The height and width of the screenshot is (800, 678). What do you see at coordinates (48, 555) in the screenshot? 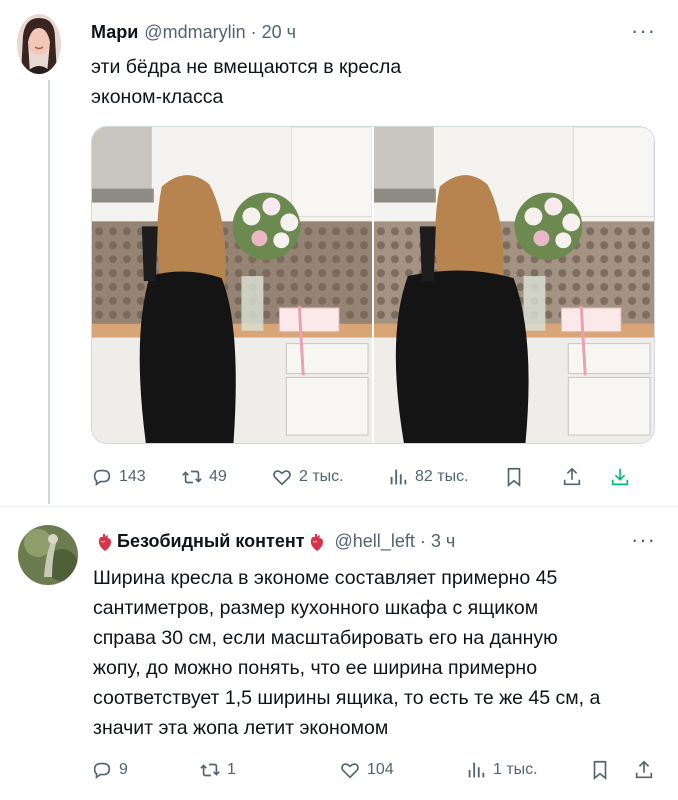
I see `avatar-hell-left` at bounding box center [48, 555].